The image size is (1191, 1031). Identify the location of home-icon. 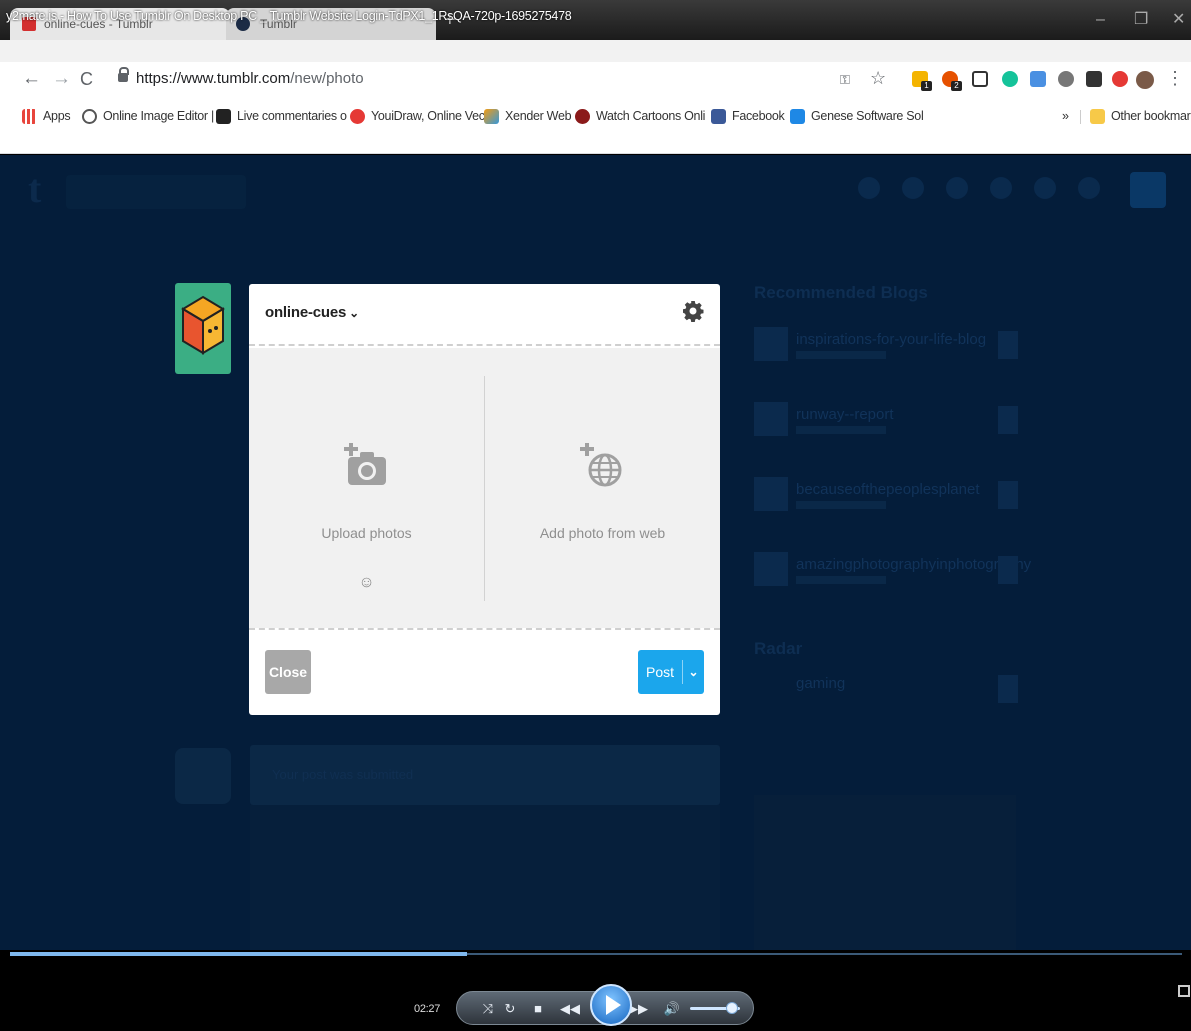
(869, 188).